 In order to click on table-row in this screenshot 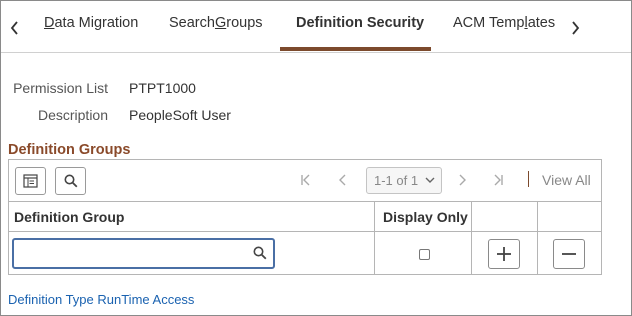, I will do `click(305, 254)`.